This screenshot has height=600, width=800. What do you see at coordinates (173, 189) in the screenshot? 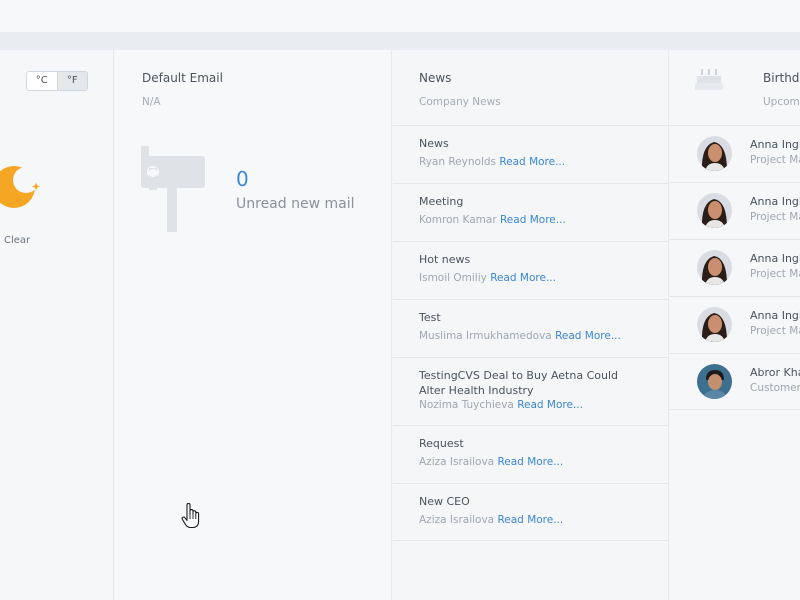
I see `mailbox-icon` at bounding box center [173, 189].